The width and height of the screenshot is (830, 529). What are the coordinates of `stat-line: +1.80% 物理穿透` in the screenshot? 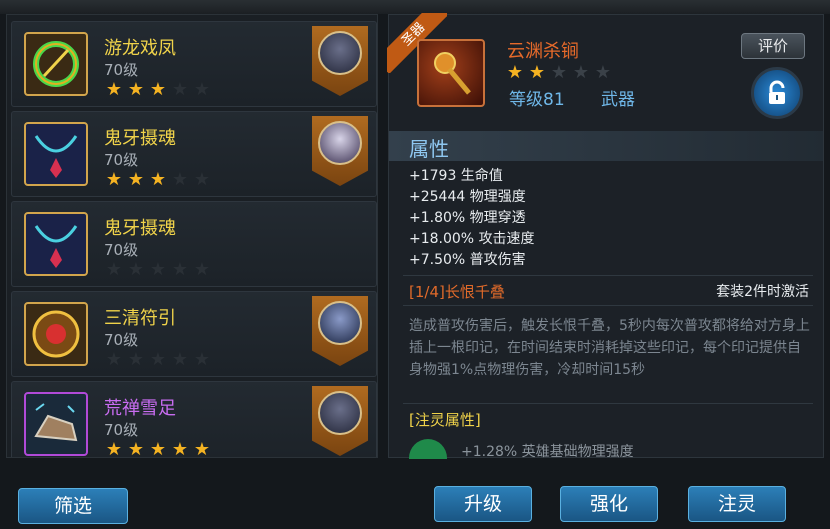 It's located at (467, 218).